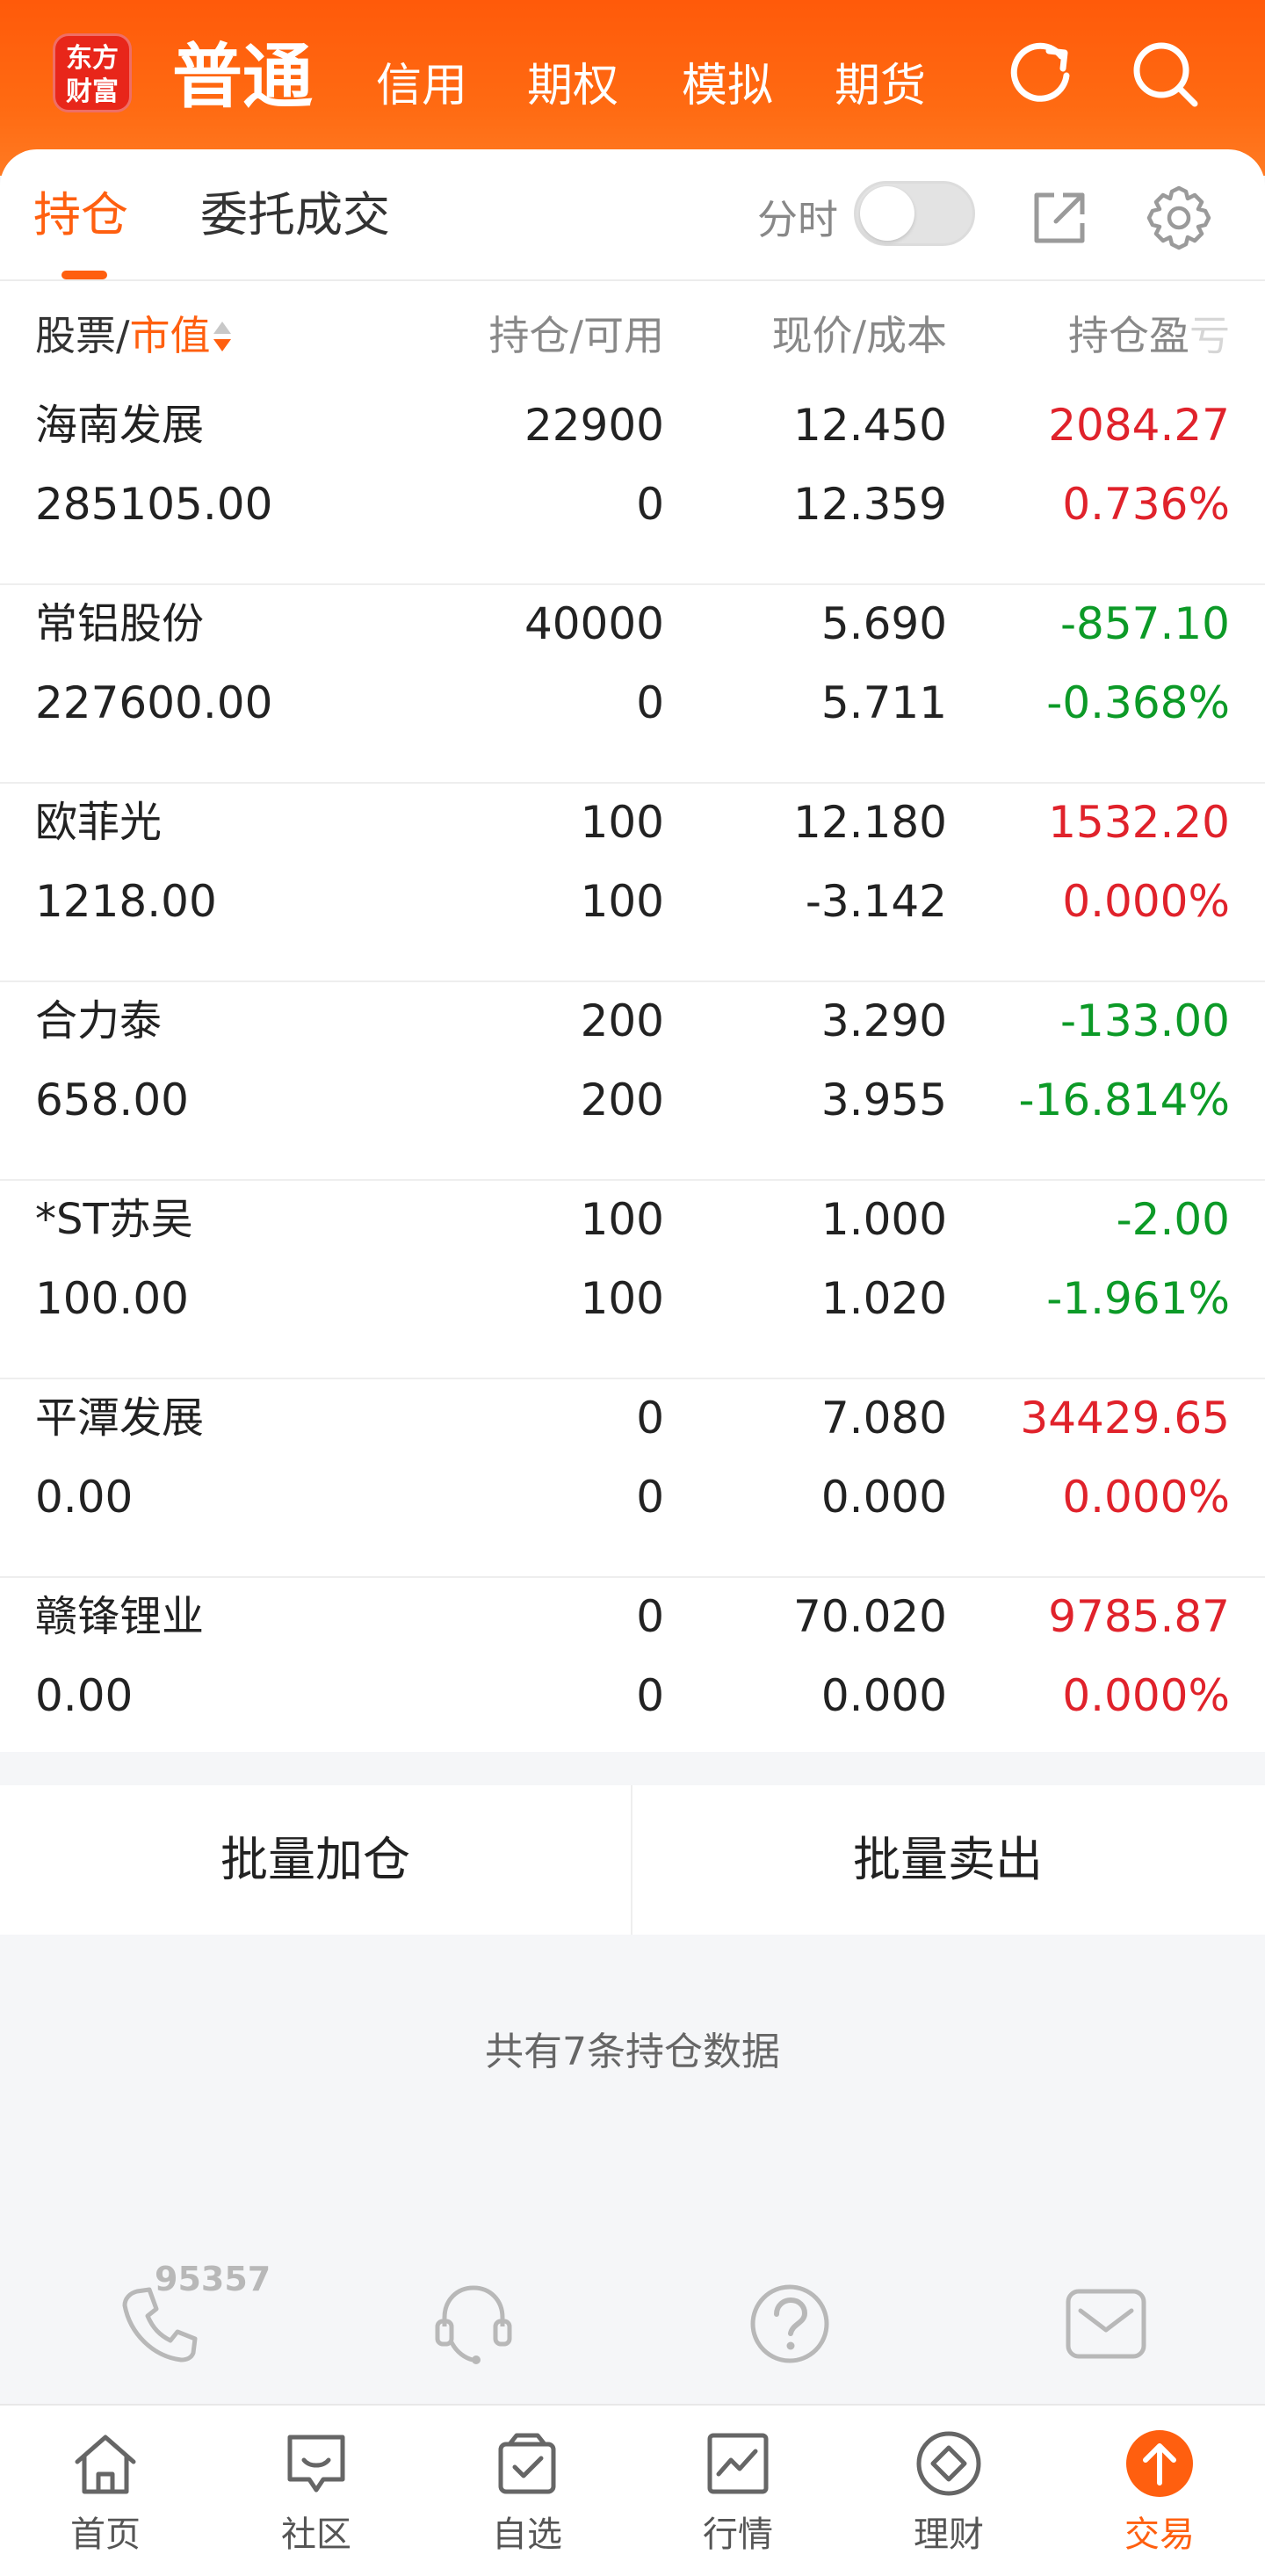  Describe the element at coordinates (947, 1860) in the screenshot. I see `batch-sell-button: 批量卖出` at that location.